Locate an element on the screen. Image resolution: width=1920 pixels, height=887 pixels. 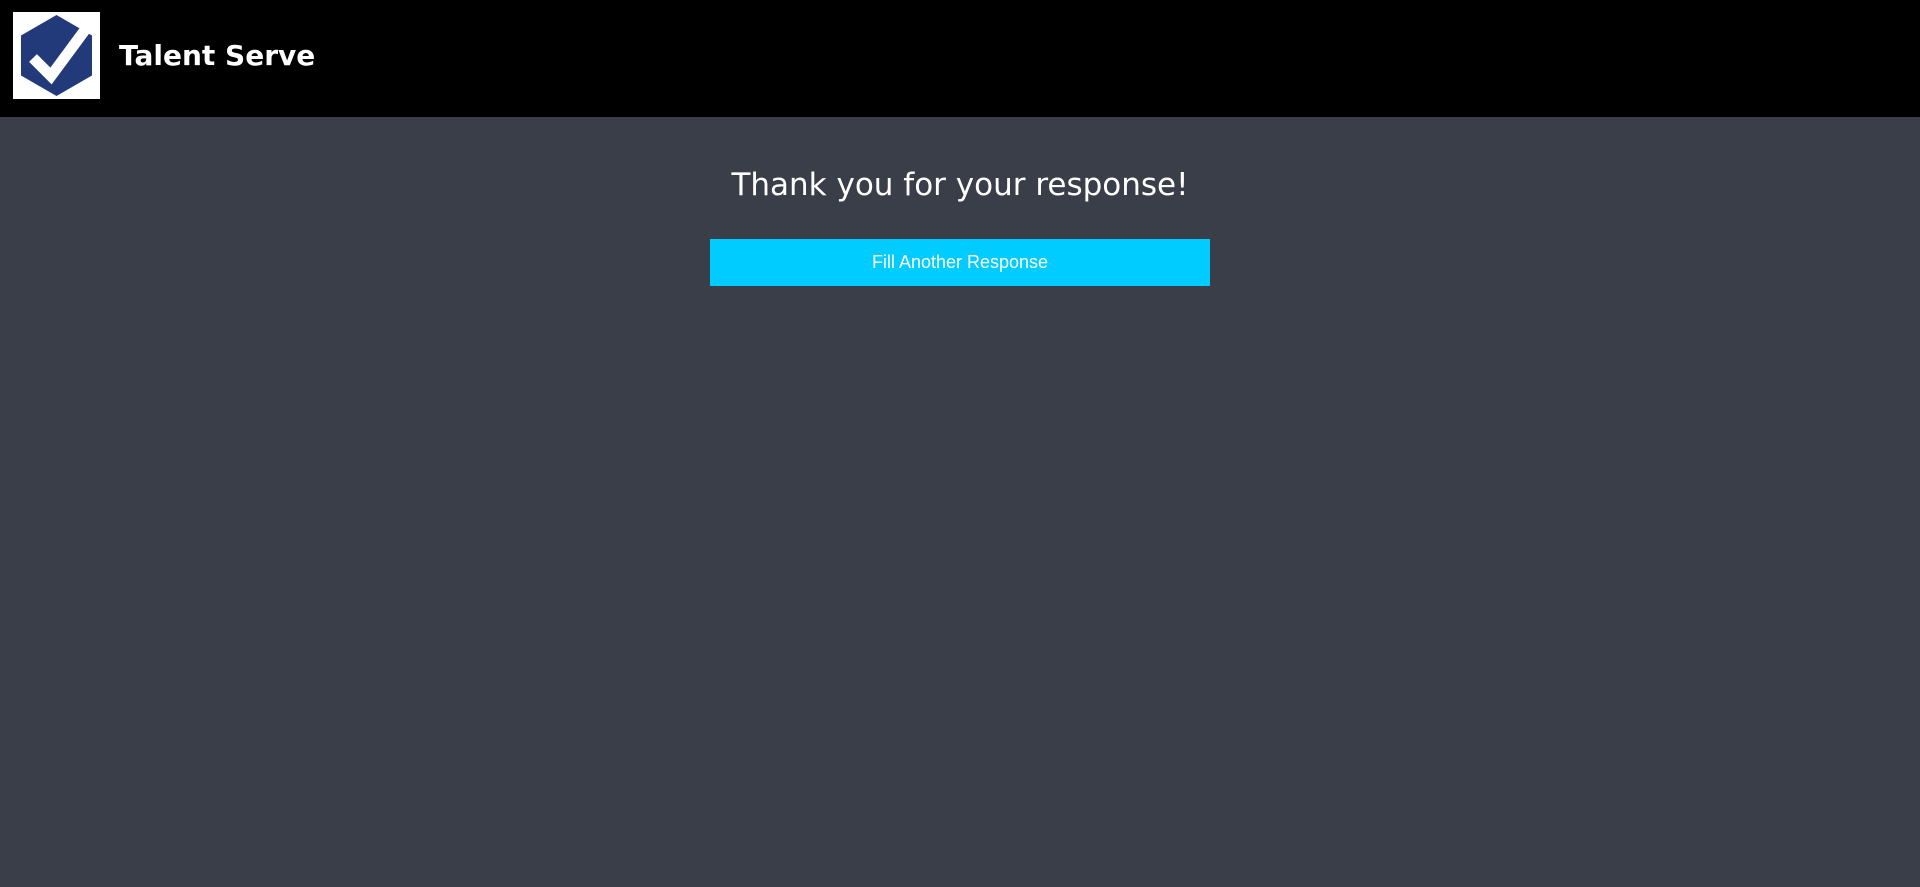
hexagon-checkmark-icon is located at coordinates (56, 55).